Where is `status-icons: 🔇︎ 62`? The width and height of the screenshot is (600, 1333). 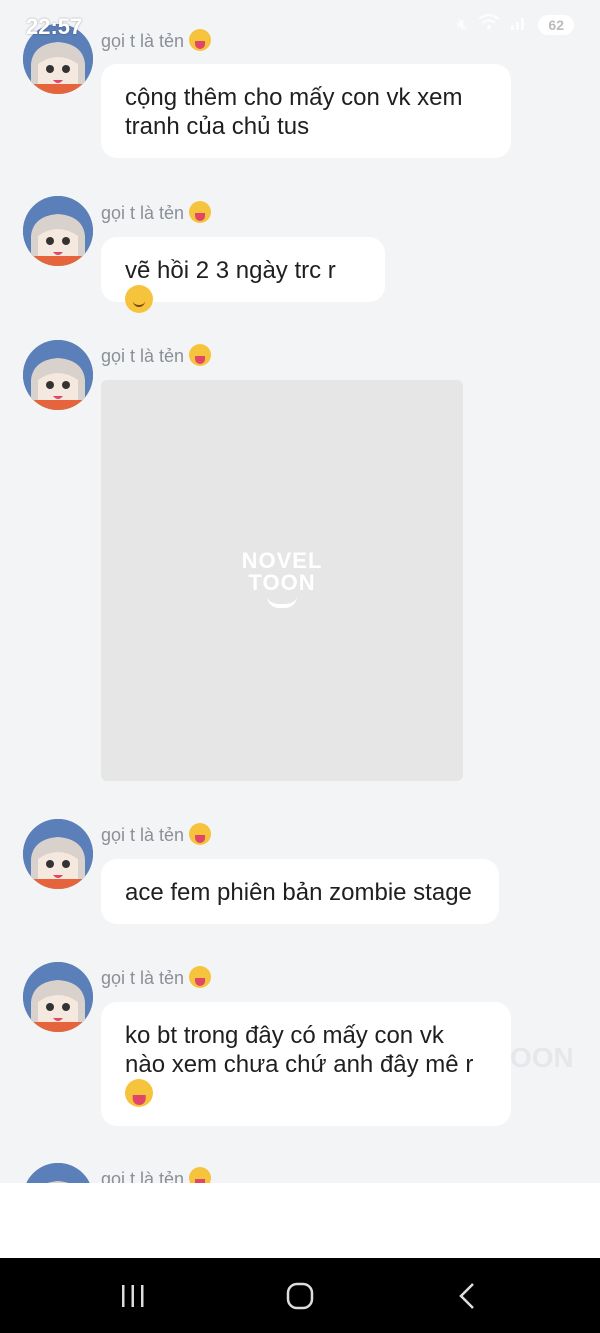 status-icons: 🔇︎ 62 is located at coordinates (515, 24).